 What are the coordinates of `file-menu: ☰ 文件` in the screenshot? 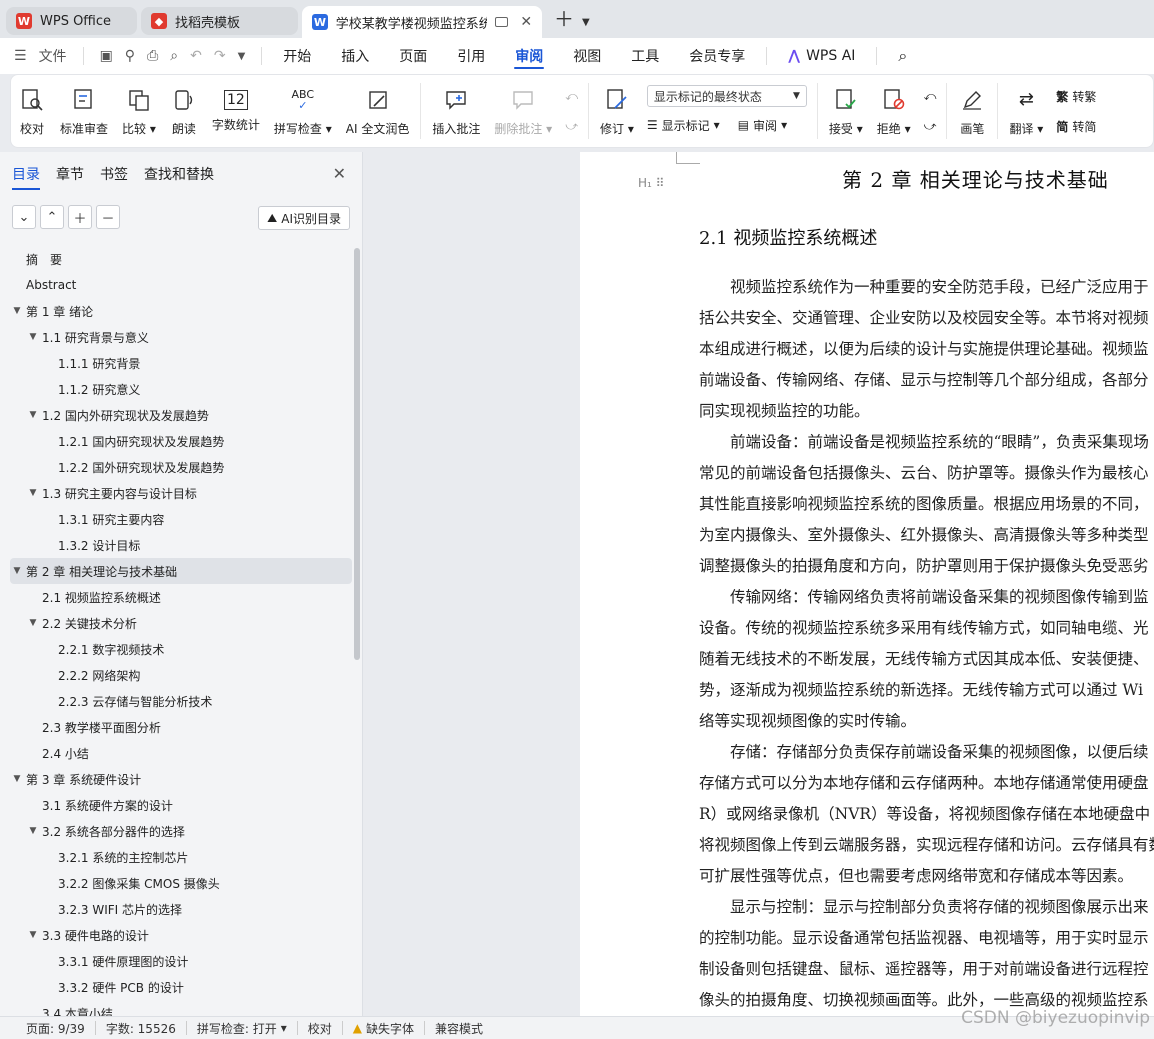 It's located at (45, 56).